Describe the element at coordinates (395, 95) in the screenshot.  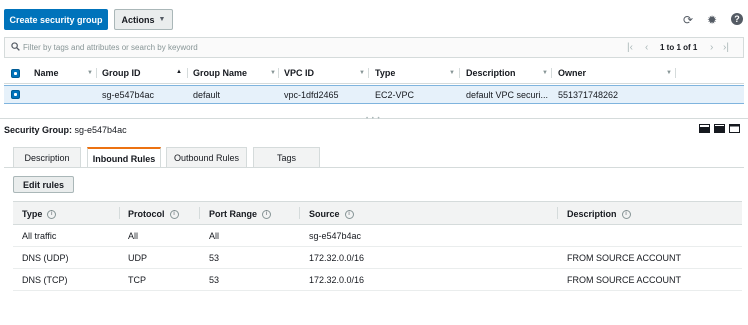
I see `cell-type: EC2-VPC` at that location.